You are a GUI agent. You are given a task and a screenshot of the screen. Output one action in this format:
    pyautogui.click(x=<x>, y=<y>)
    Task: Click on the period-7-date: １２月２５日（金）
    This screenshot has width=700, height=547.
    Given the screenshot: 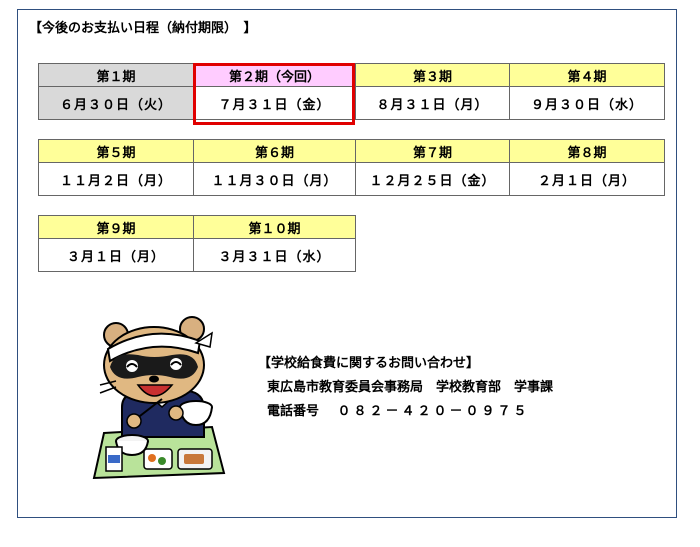 What is the action you would take?
    pyautogui.click(x=432, y=179)
    